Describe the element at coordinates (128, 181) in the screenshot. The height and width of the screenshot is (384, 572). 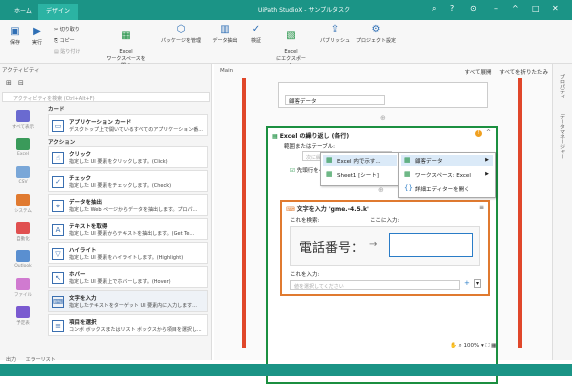
I see `activity-check: ✓ チェック 指定した UI 要素をチェックします。(Check)` at that location.